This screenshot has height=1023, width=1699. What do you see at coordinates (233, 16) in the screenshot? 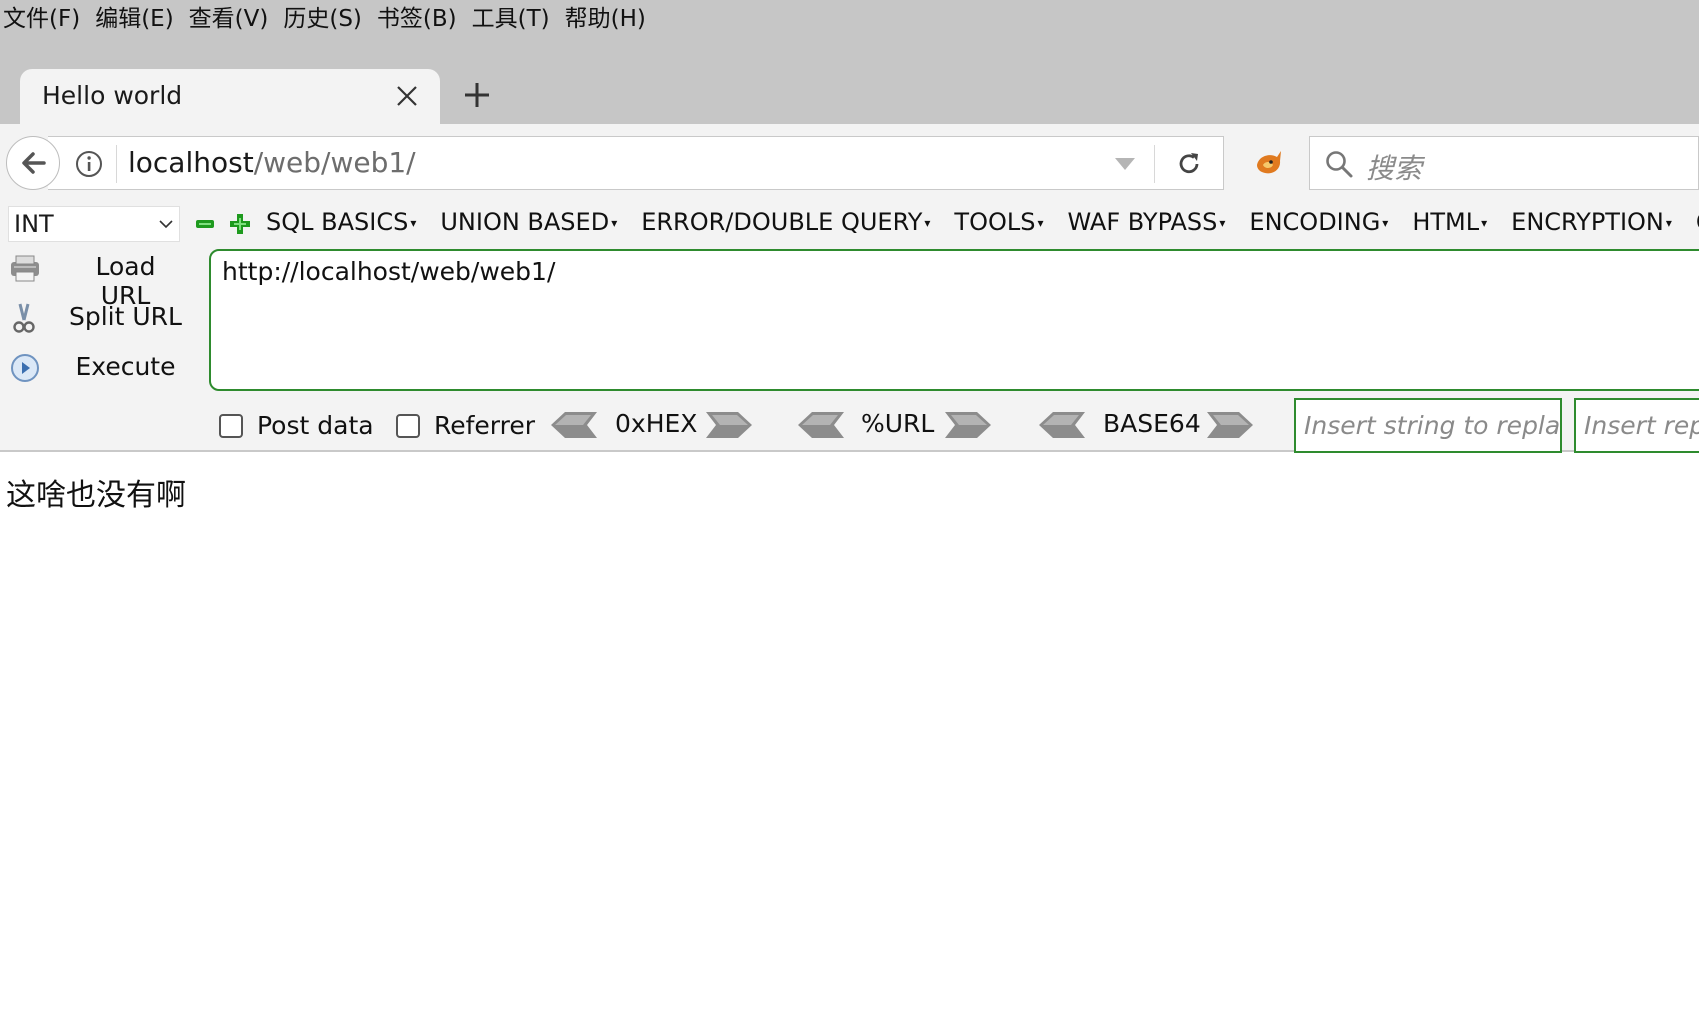
I see `menu-view: 查看(V)` at bounding box center [233, 16].